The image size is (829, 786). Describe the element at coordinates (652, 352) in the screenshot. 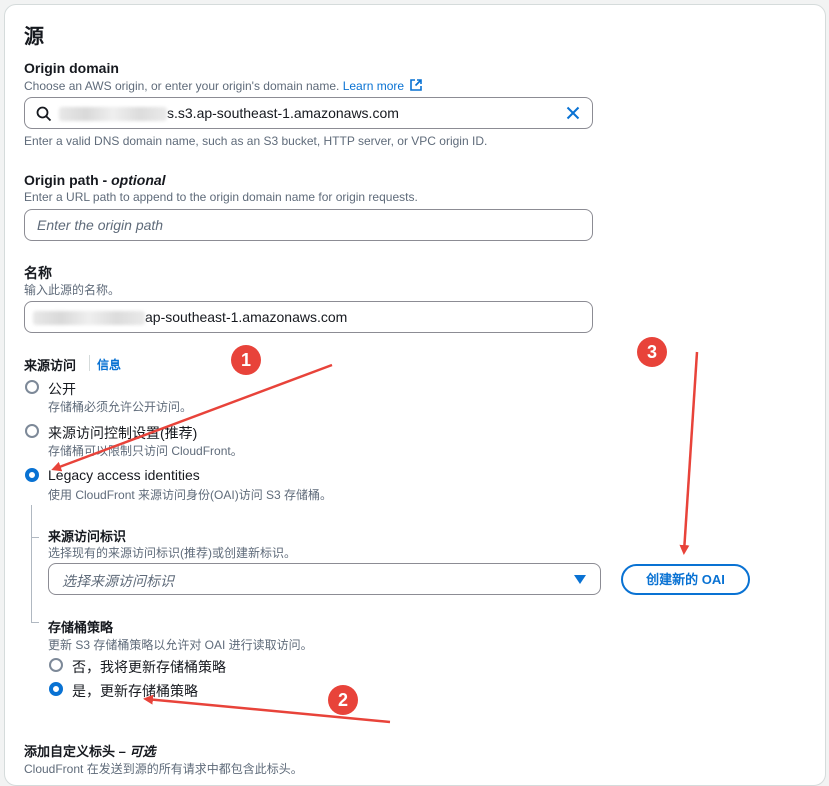

I see `annotation-badge-3: 3` at that location.